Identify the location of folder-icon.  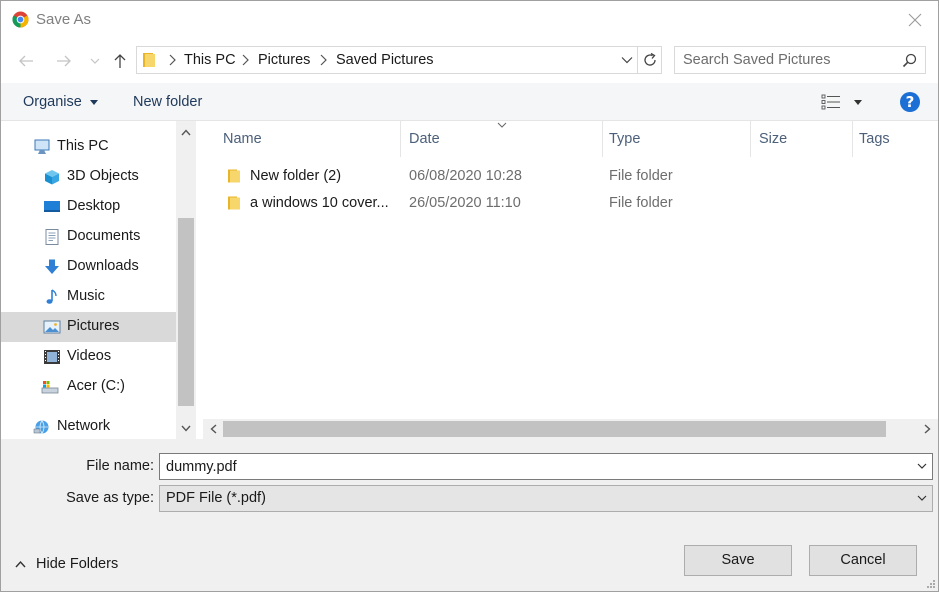
(234, 203).